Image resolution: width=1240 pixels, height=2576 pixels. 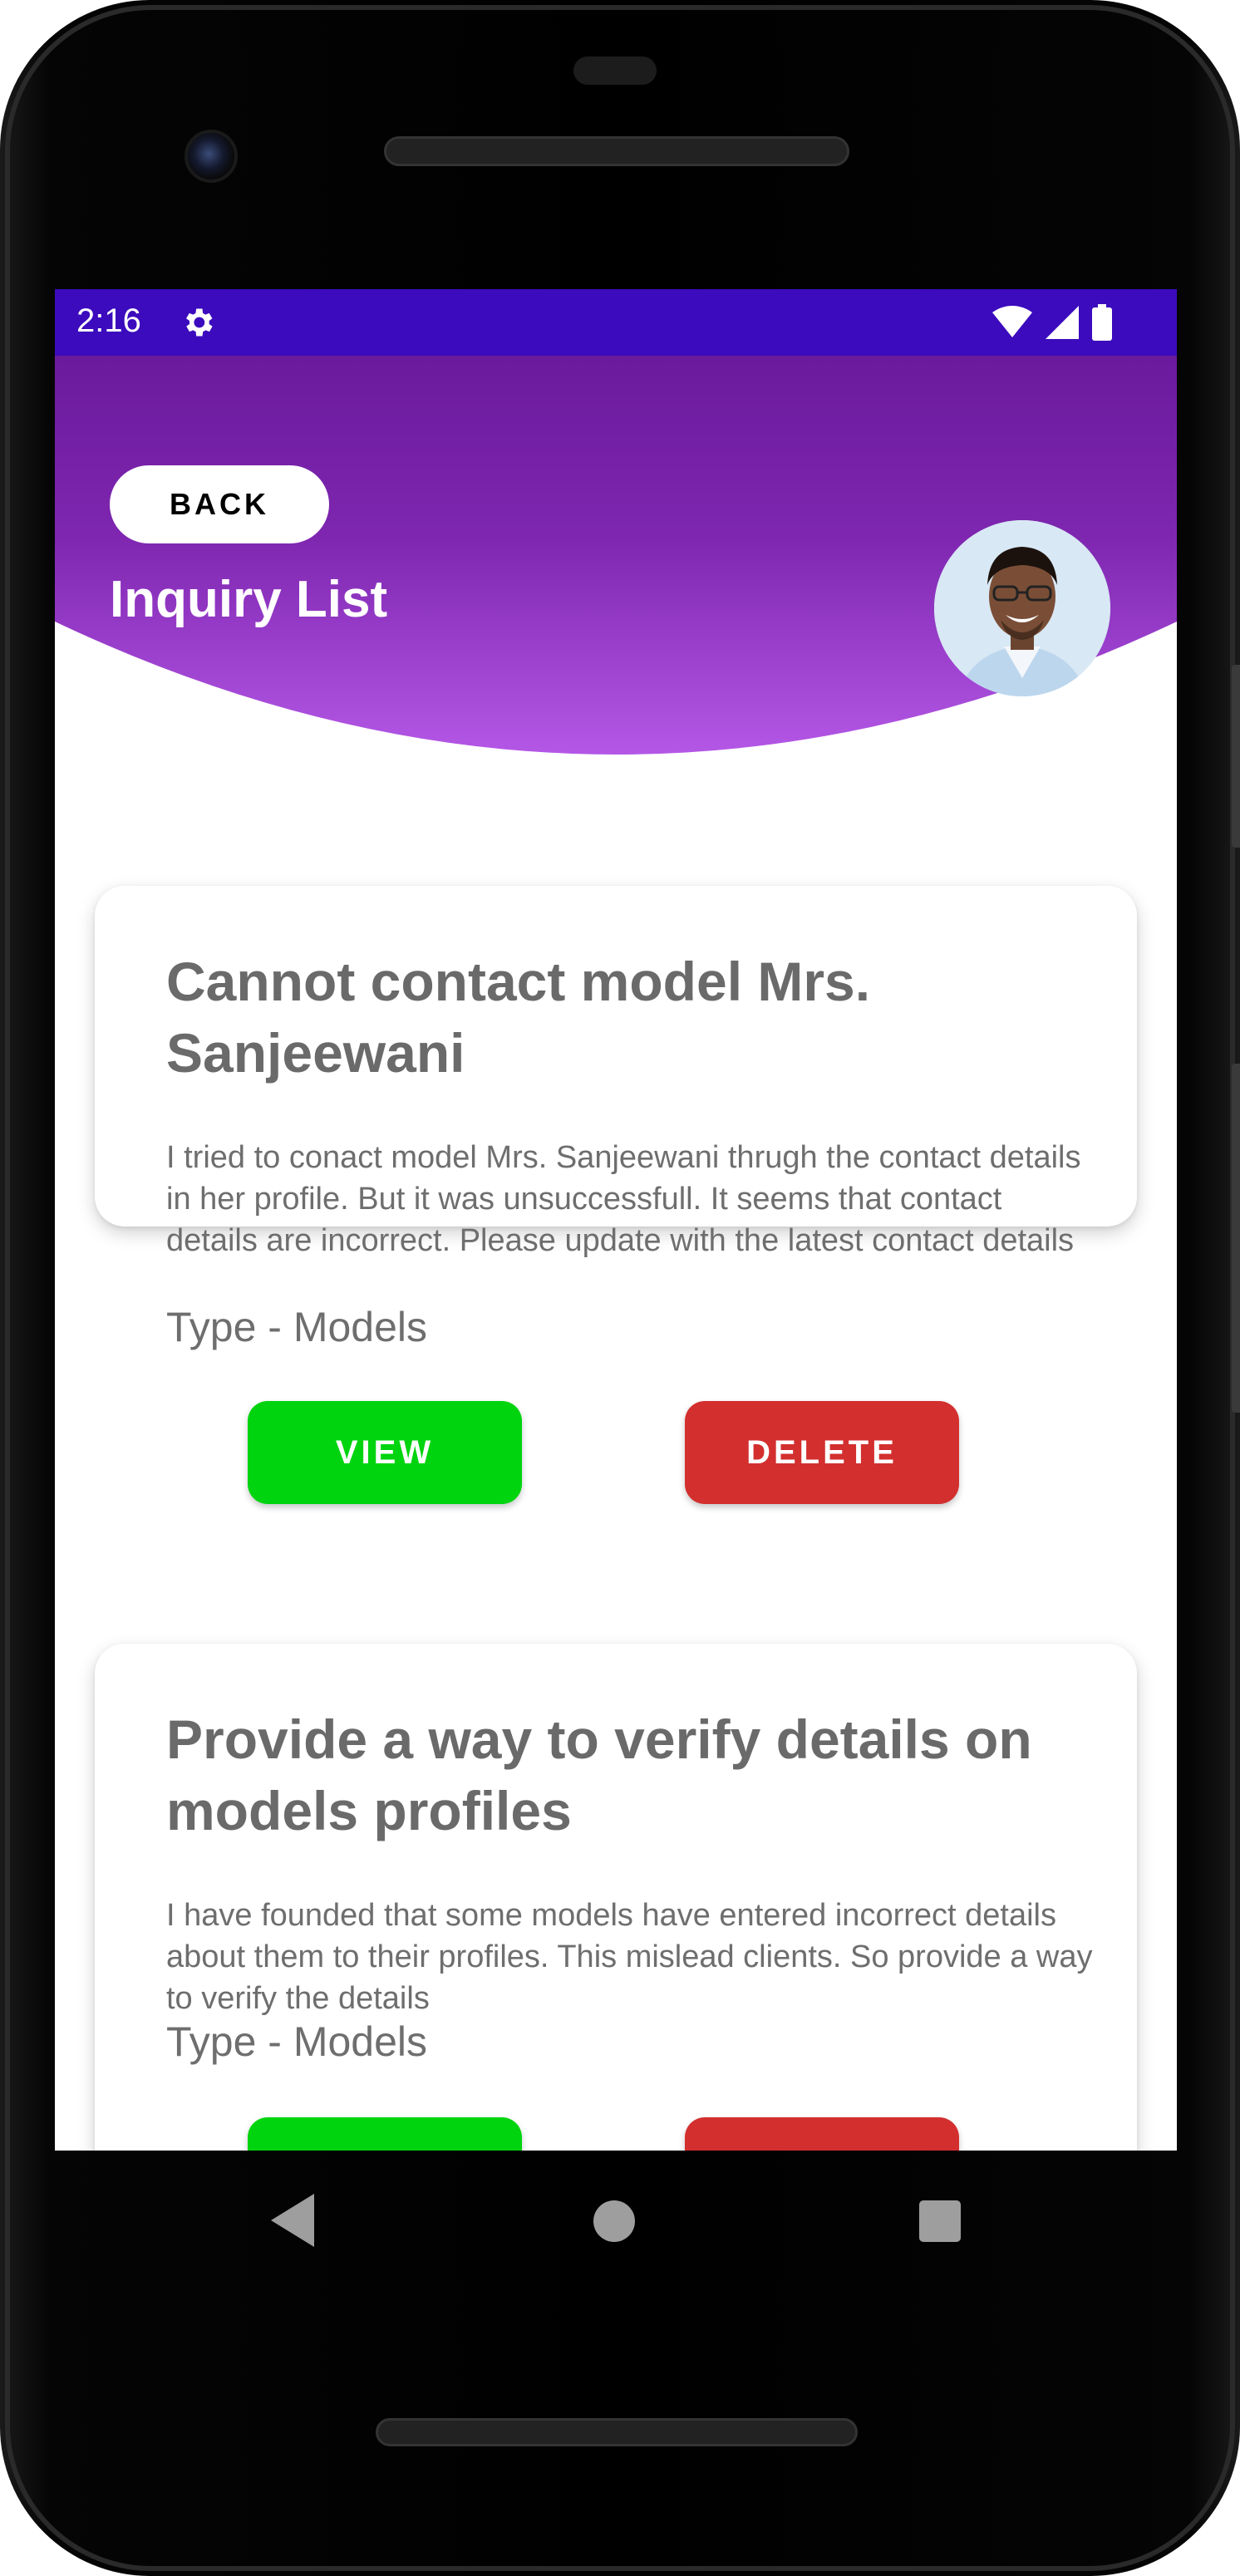 What do you see at coordinates (249, 599) in the screenshot?
I see `page-title: Inquiry List` at bounding box center [249, 599].